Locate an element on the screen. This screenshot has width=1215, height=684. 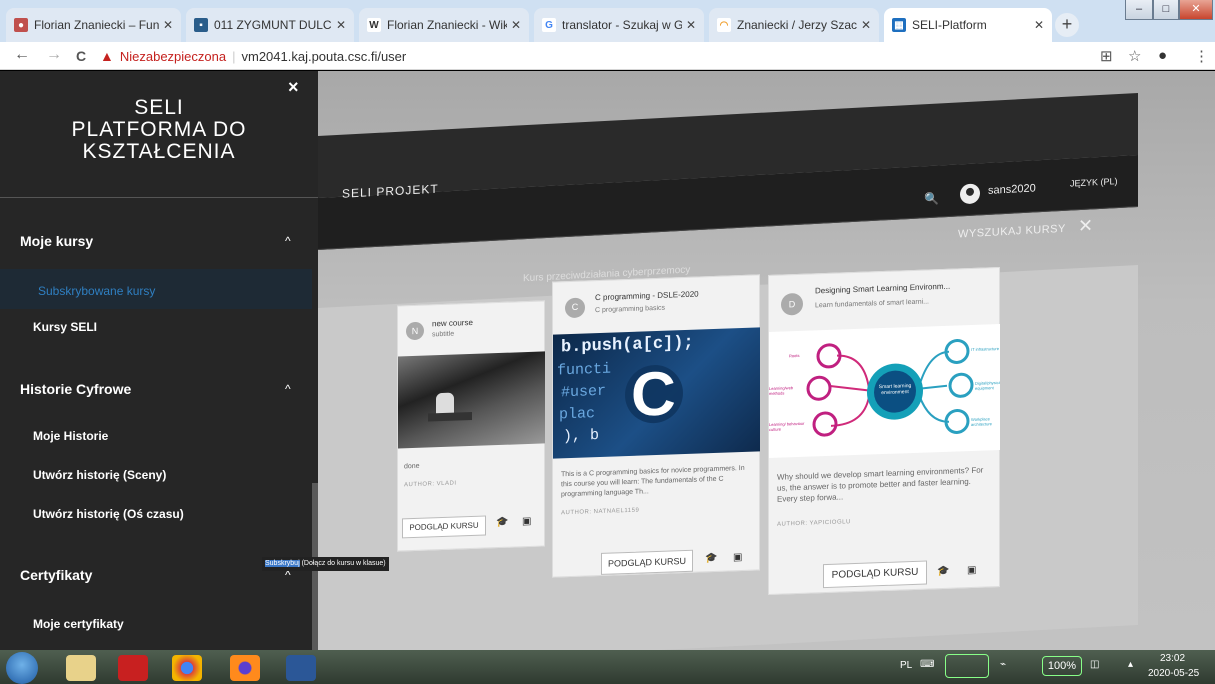
forward-icon: → is located at coordinates (54, 55).